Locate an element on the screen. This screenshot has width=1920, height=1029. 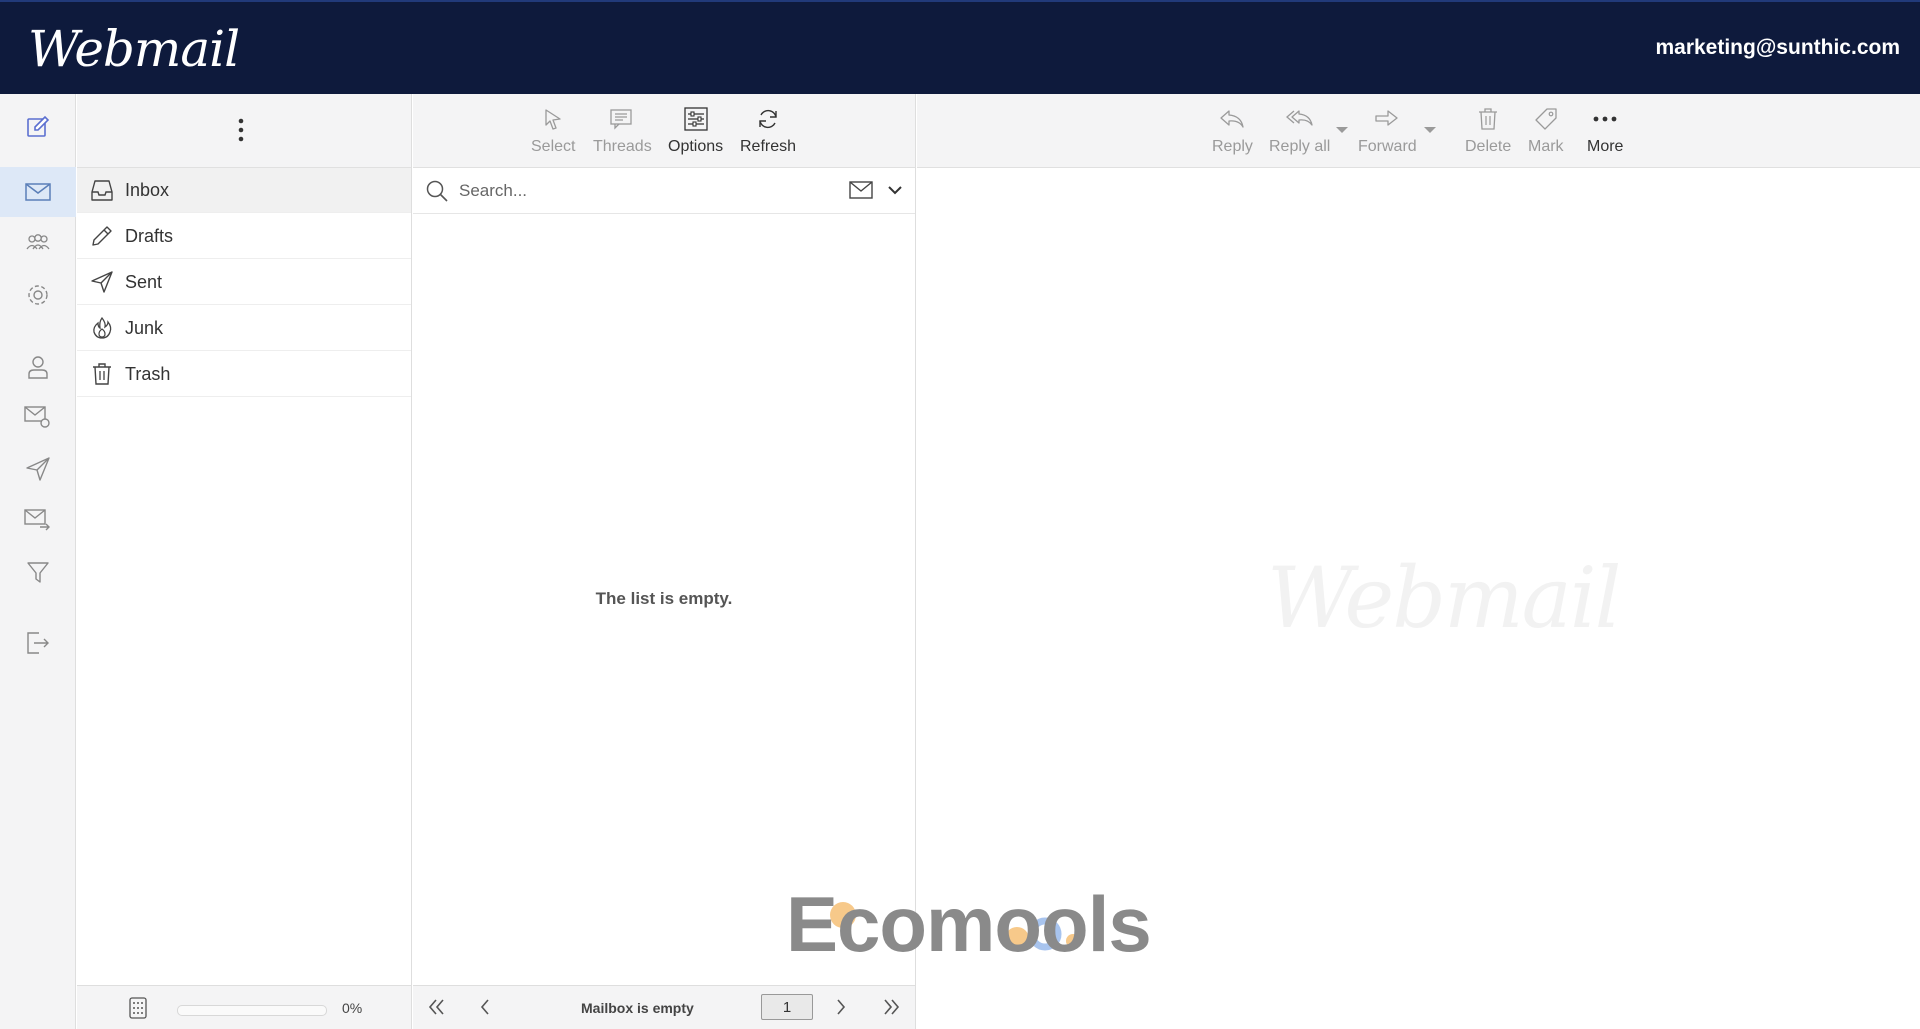
options-label: Options is located at coordinates (696, 146).